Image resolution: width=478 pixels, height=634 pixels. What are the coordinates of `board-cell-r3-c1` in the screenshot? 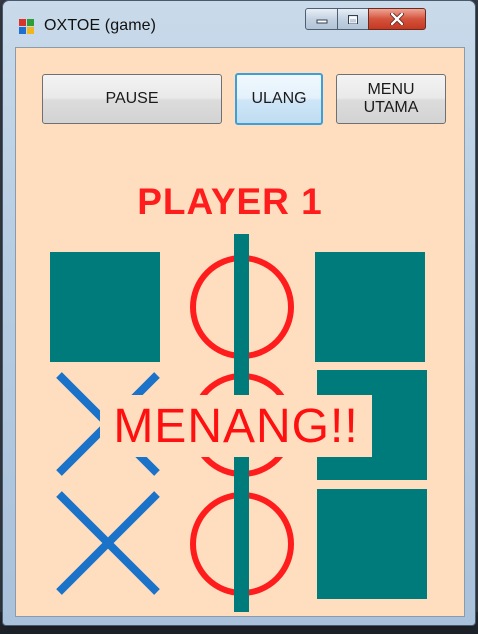 It's located at (109, 544).